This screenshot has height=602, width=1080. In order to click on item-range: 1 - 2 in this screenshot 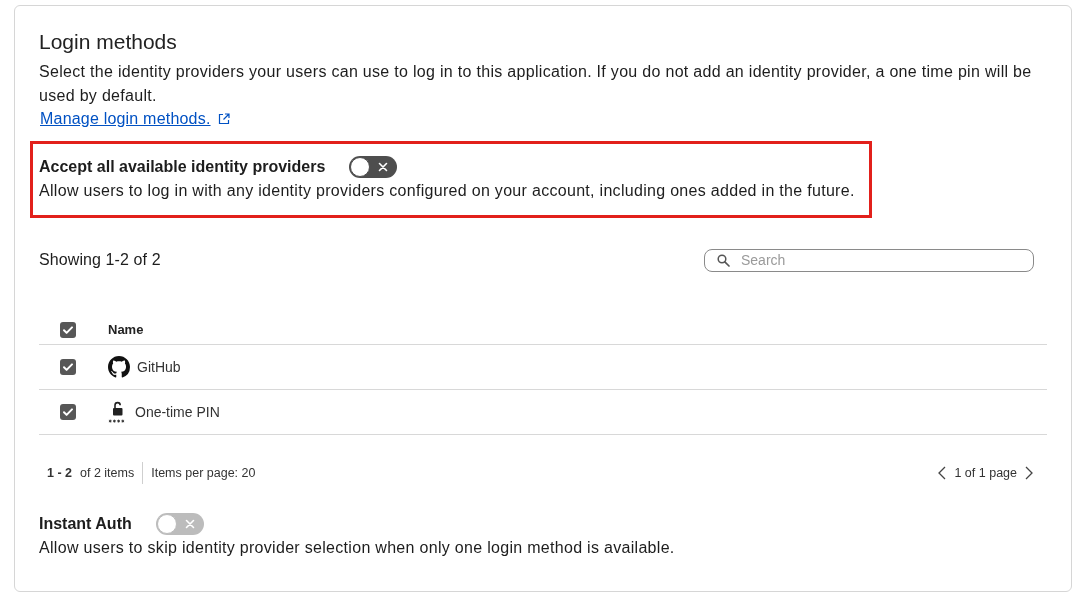, I will do `click(59, 473)`.